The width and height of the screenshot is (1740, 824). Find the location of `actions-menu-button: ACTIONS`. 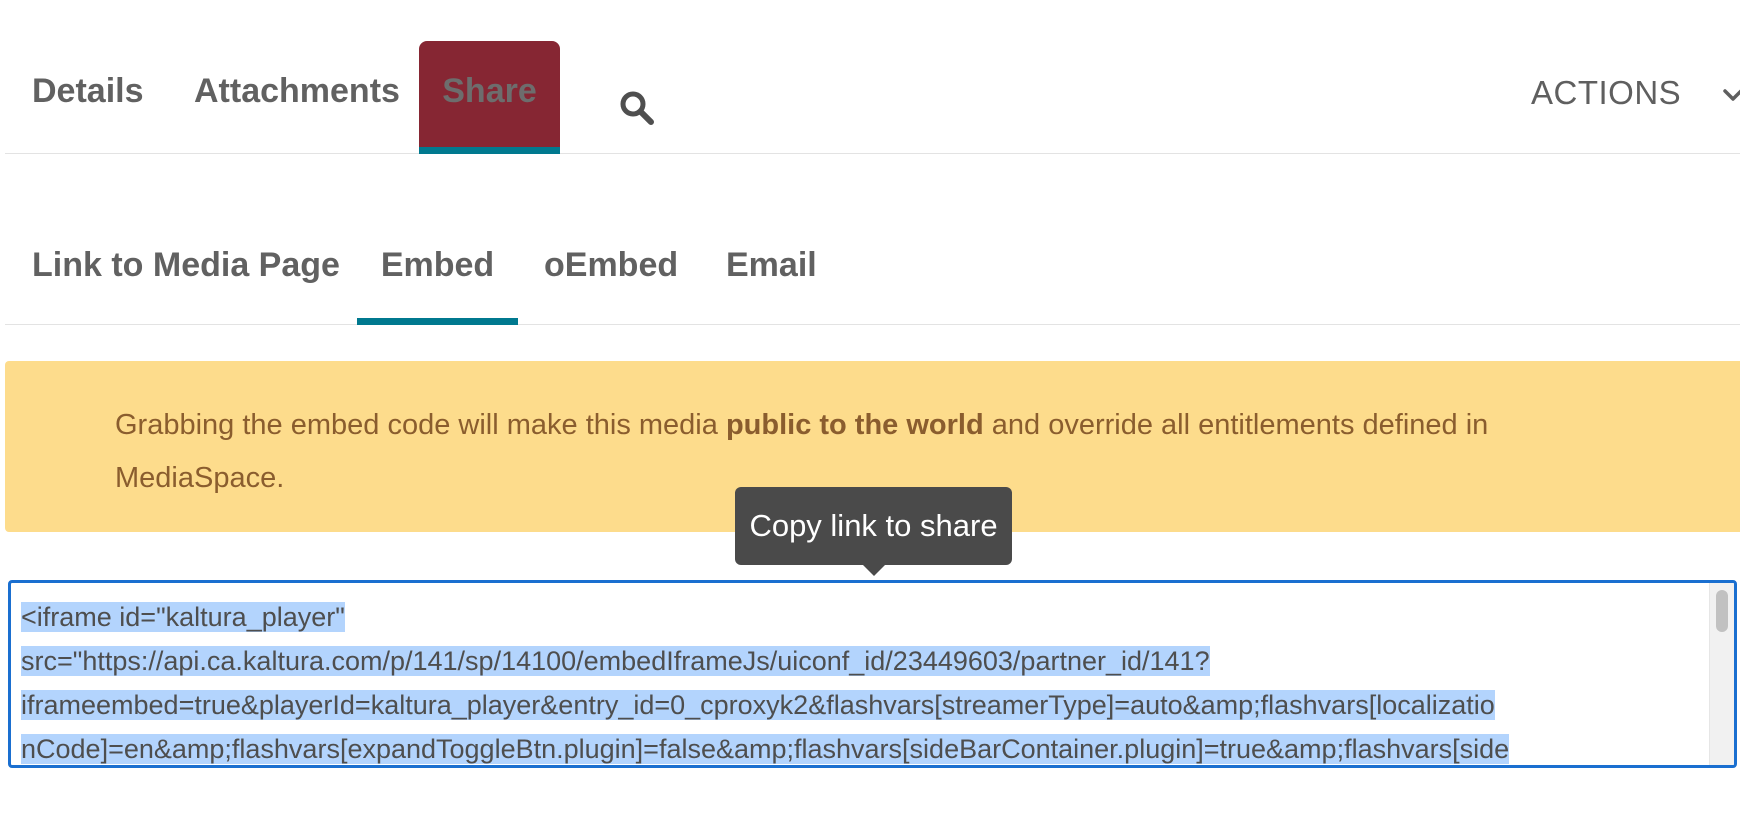

actions-menu-button: ACTIONS is located at coordinates (1635, 99).